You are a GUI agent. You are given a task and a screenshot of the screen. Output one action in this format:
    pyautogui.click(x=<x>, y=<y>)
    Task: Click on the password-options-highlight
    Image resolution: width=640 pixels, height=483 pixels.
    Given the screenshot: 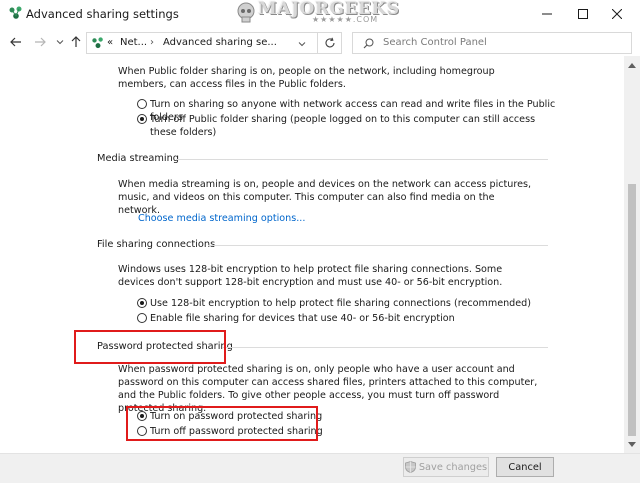 What is the action you would take?
    pyautogui.click(x=222, y=423)
    